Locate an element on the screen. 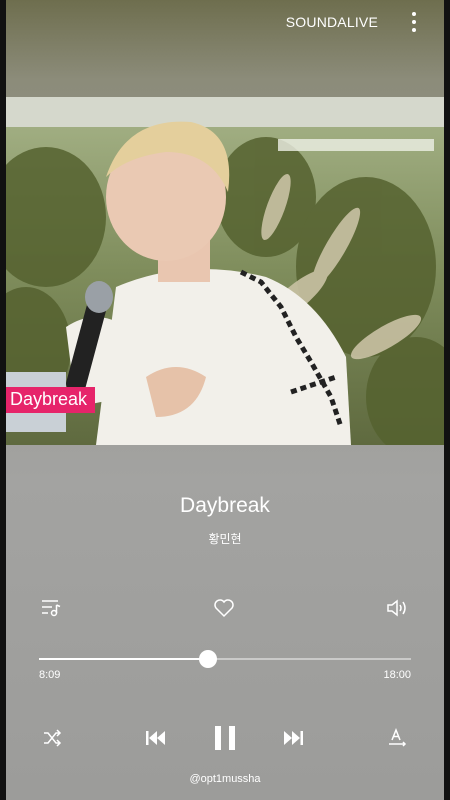  soundalive-button: SOUNDALIVE is located at coordinates (332, 22).